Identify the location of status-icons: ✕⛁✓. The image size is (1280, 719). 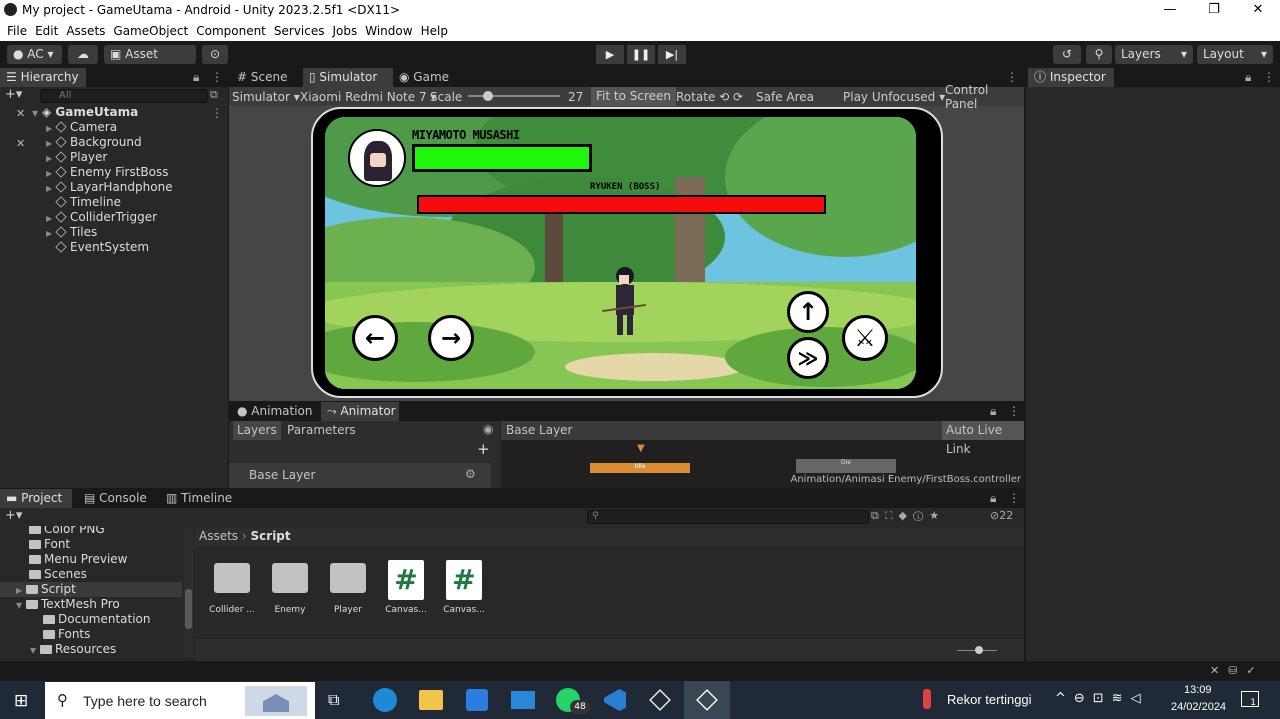
(1237, 670).